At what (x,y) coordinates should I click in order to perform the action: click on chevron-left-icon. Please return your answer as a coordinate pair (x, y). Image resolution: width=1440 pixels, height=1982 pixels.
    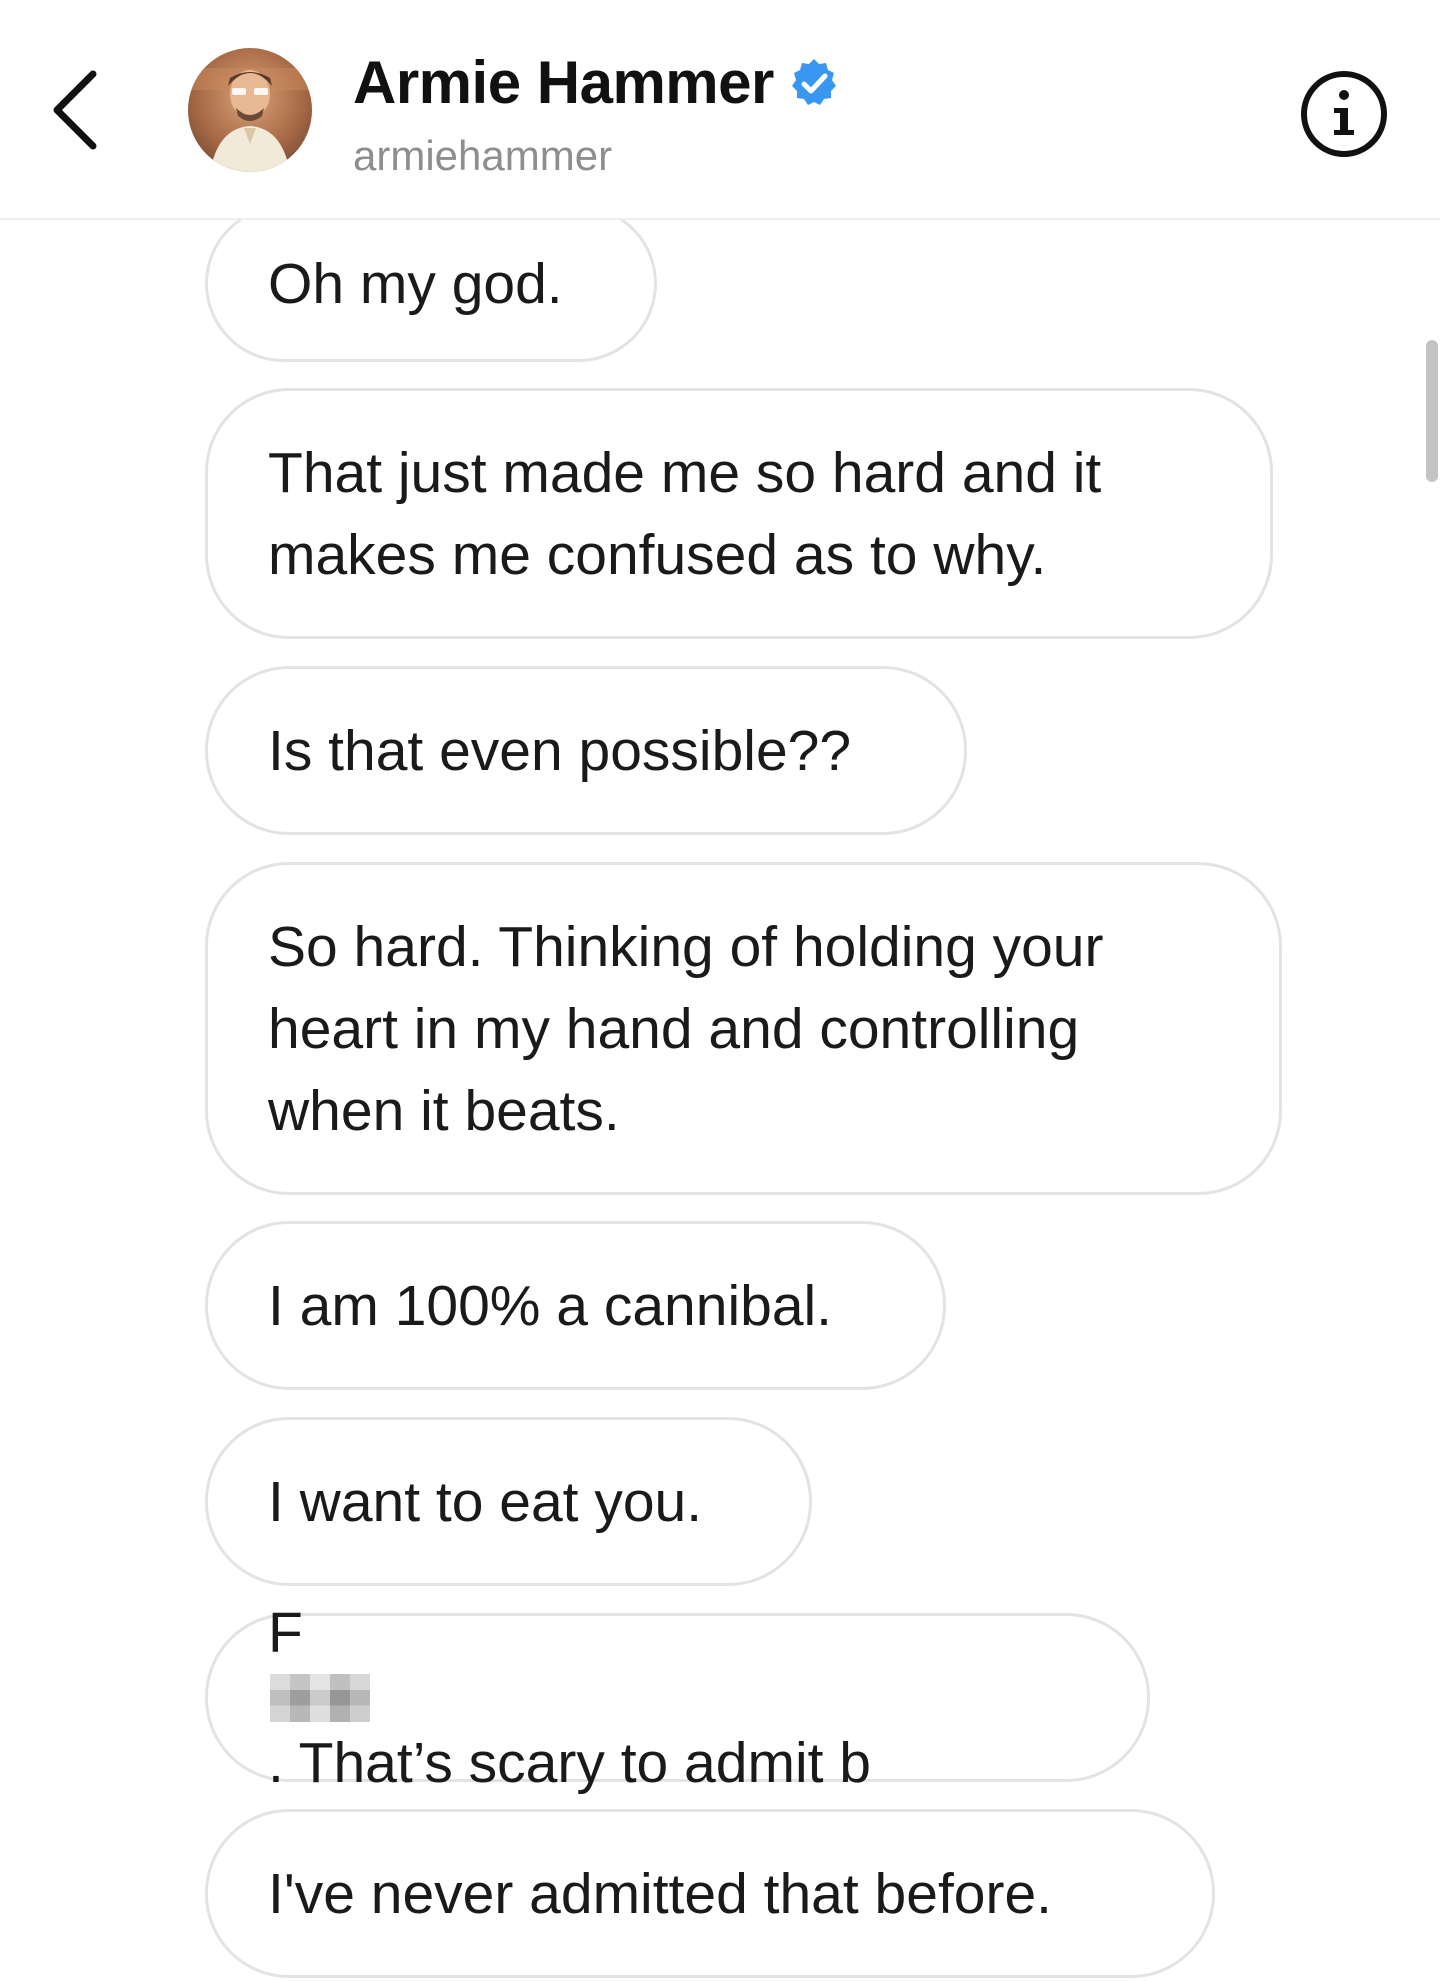
    Looking at the image, I should click on (75, 110).